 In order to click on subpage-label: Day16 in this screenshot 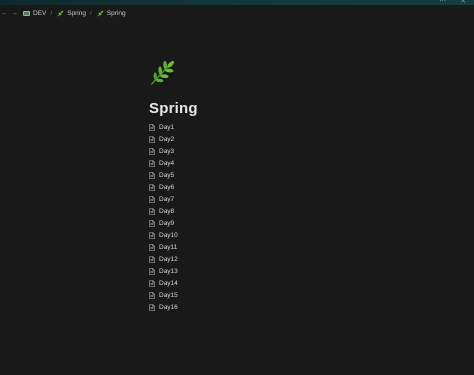, I will do `click(168, 307)`.